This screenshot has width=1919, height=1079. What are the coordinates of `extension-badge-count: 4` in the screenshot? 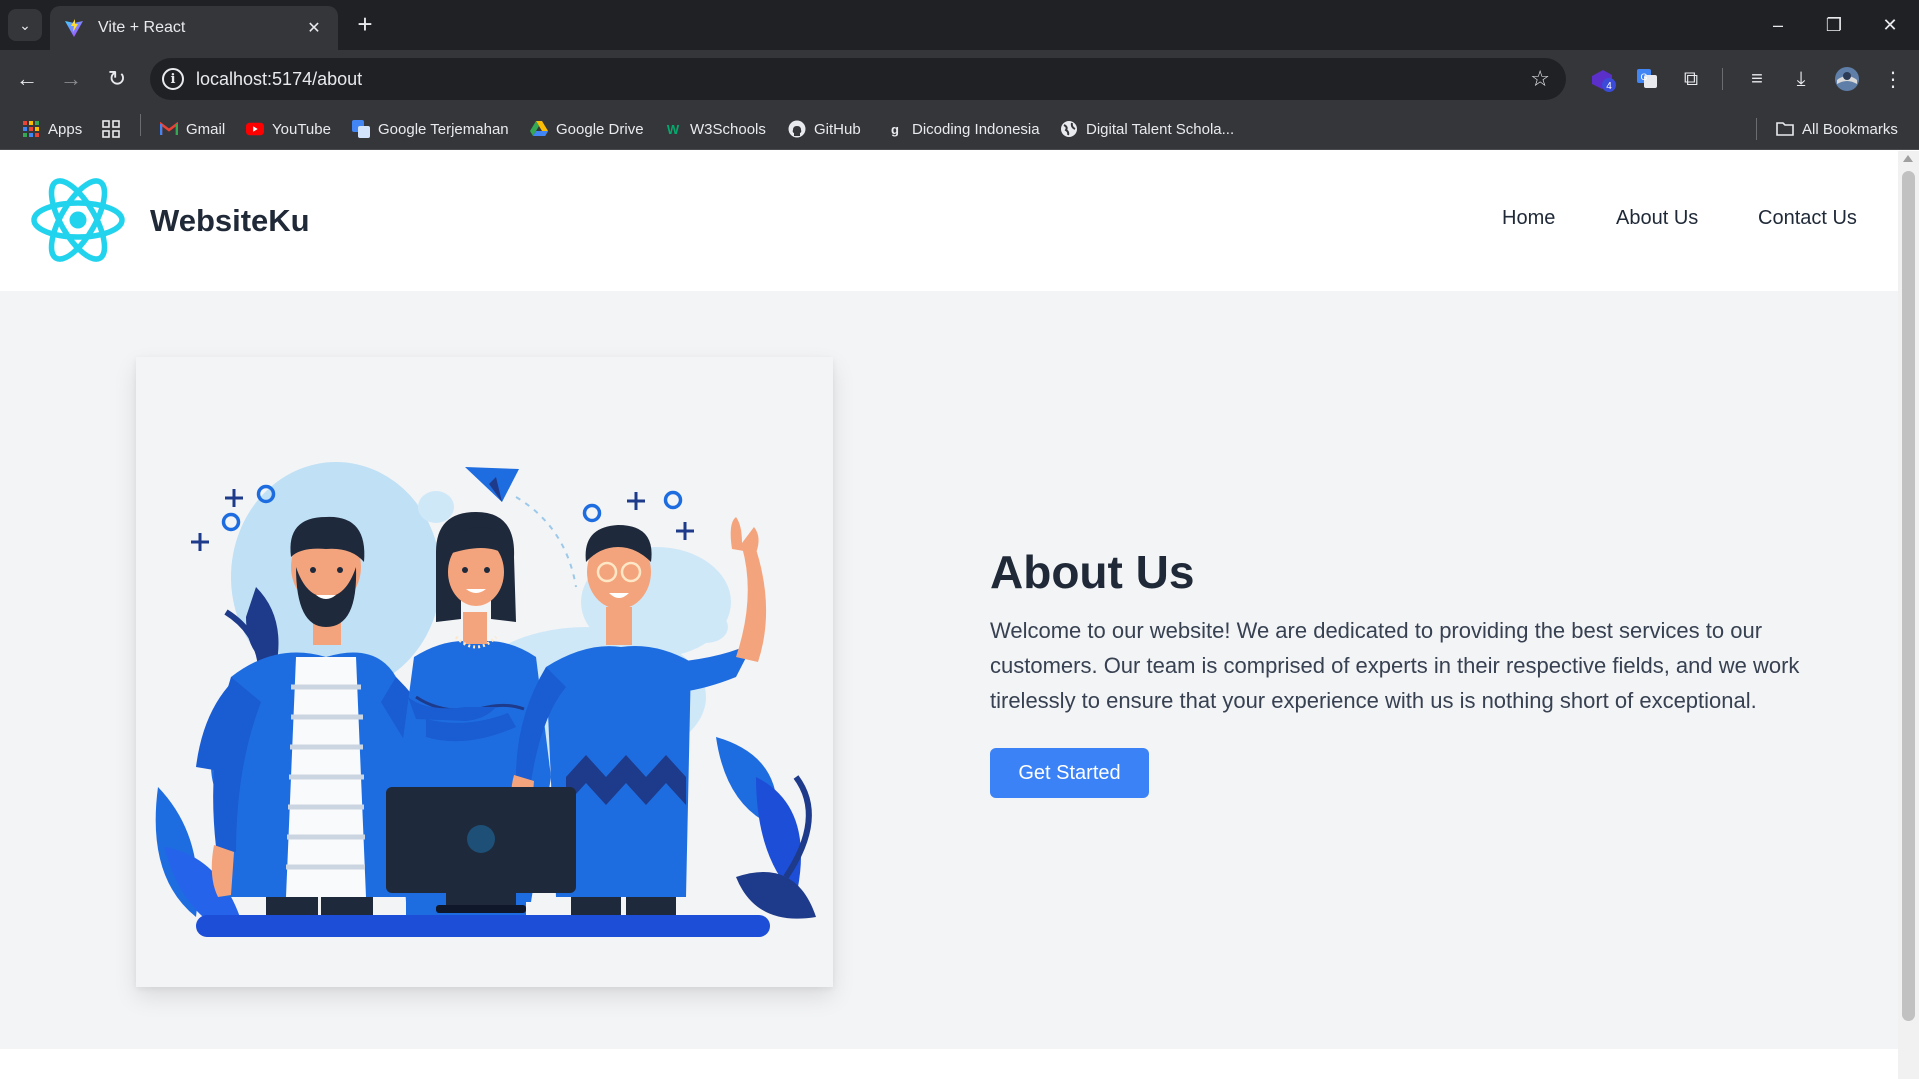 It's located at (1609, 86).